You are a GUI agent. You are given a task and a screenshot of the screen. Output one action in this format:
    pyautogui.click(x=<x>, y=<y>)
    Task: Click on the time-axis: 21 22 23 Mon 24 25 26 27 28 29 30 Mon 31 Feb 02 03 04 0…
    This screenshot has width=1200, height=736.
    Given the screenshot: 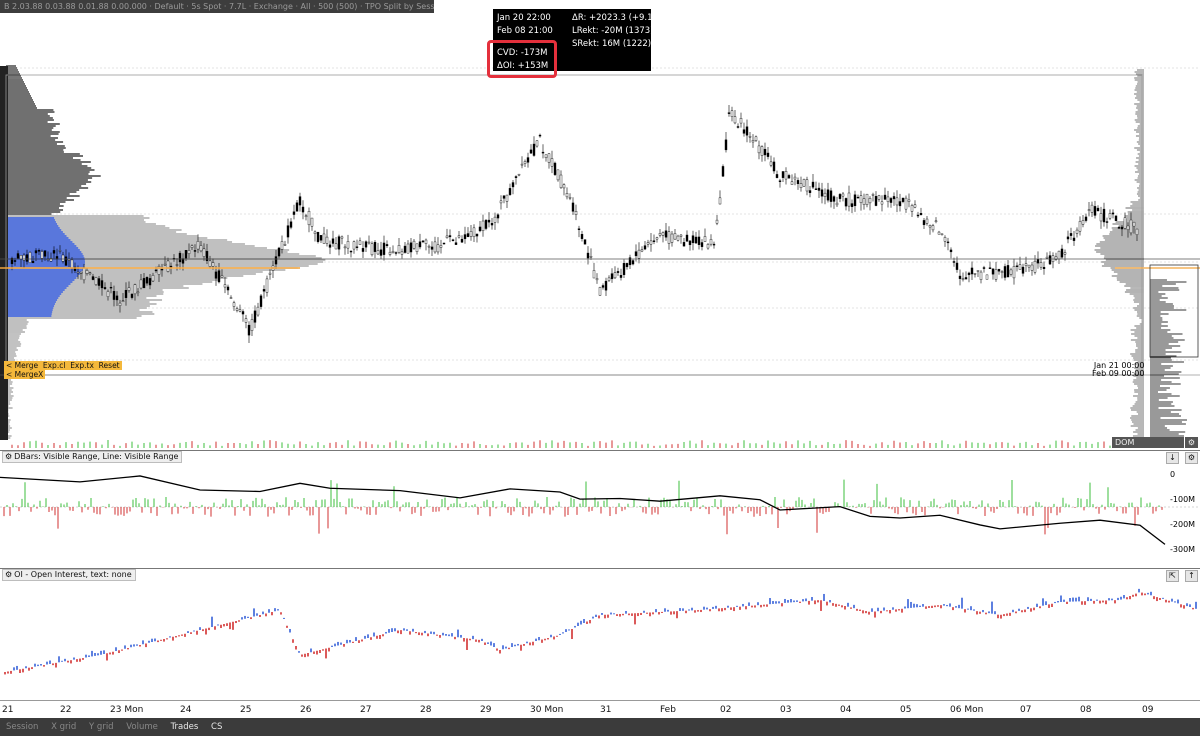 What is the action you would take?
    pyautogui.click(x=600, y=709)
    